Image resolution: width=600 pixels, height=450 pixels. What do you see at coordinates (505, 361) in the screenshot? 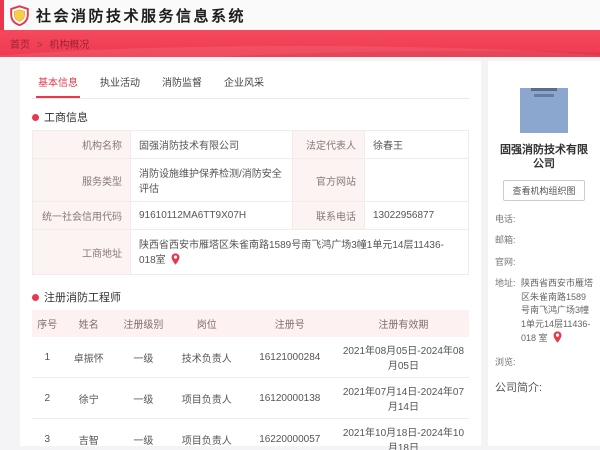
I see `field-label: 浏览:` at bounding box center [505, 361].